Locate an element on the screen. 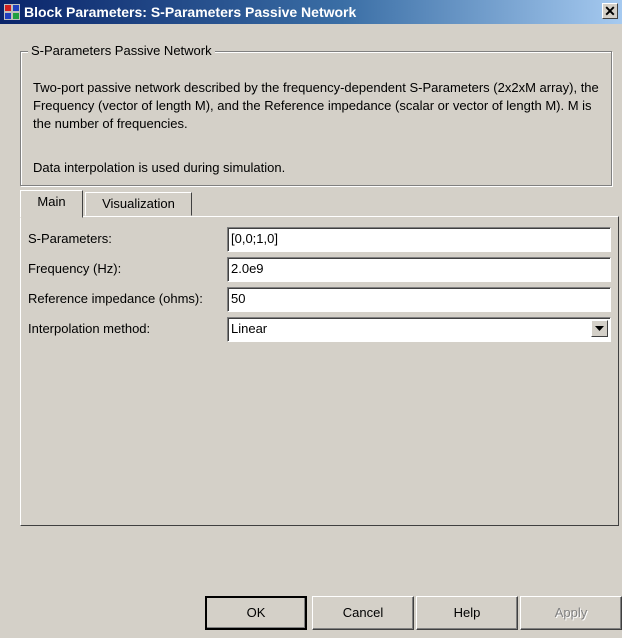  close-button: ✕ is located at coordinates (610, 11).